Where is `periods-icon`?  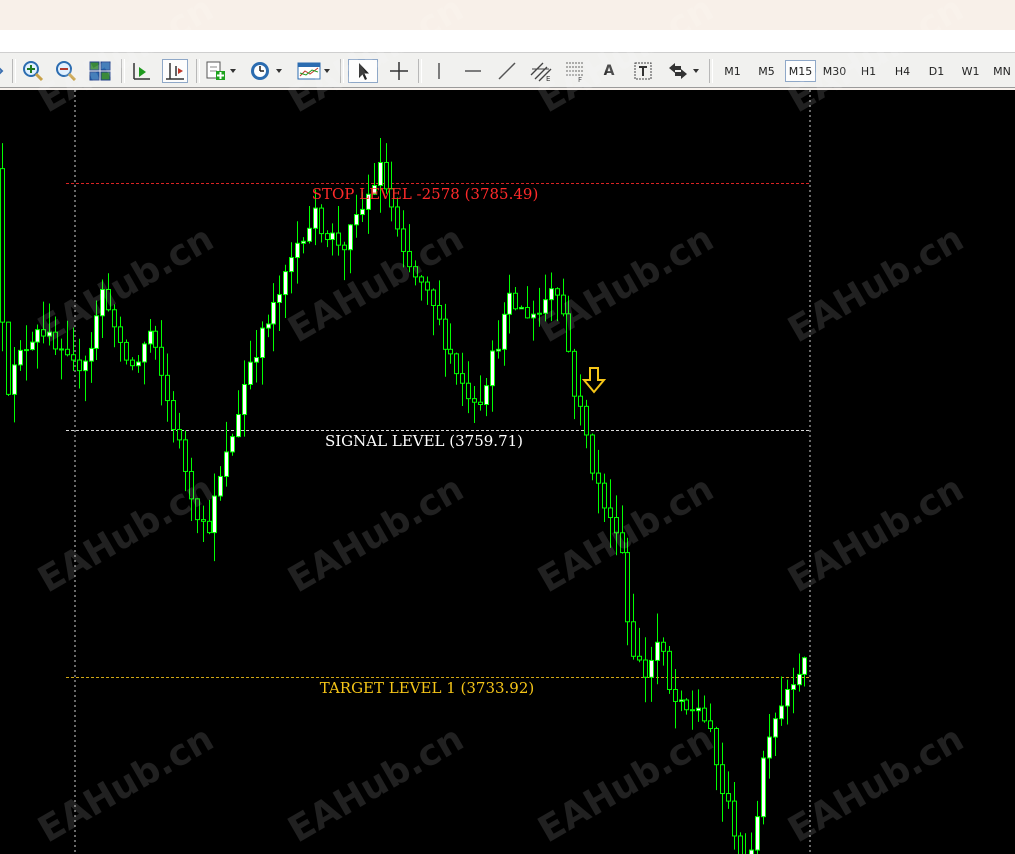
periods-icon is located at coordinates (266, 71).